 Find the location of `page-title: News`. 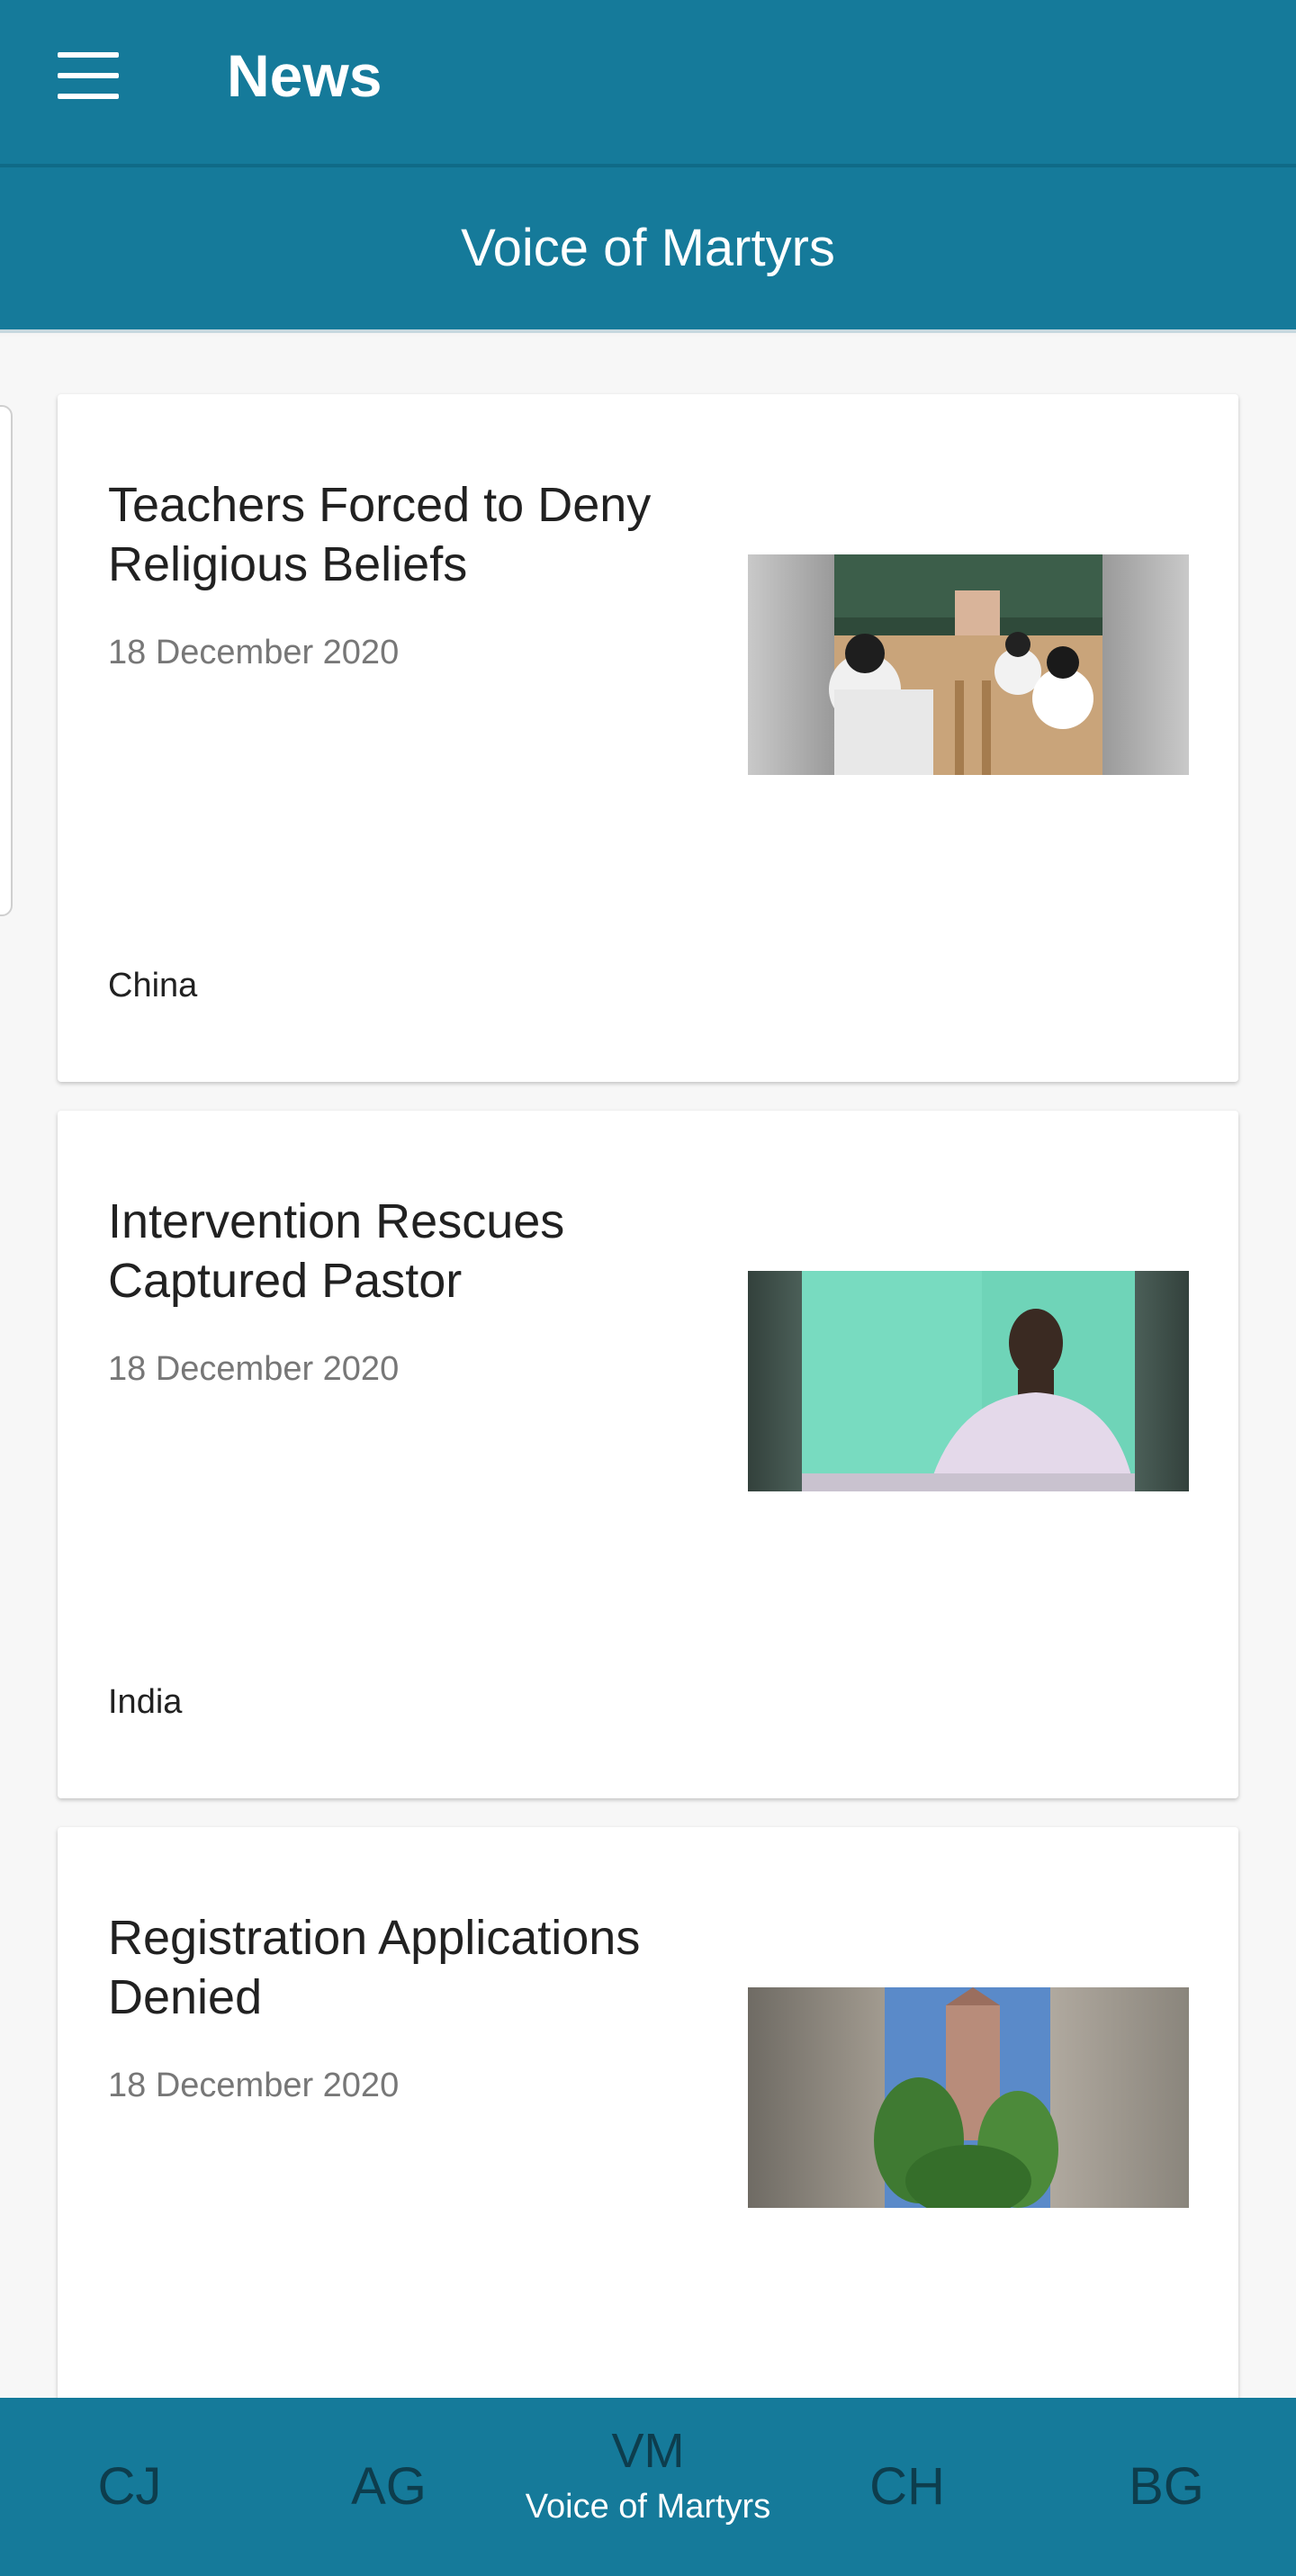

page-title: News is located at coordinates (305, 75).